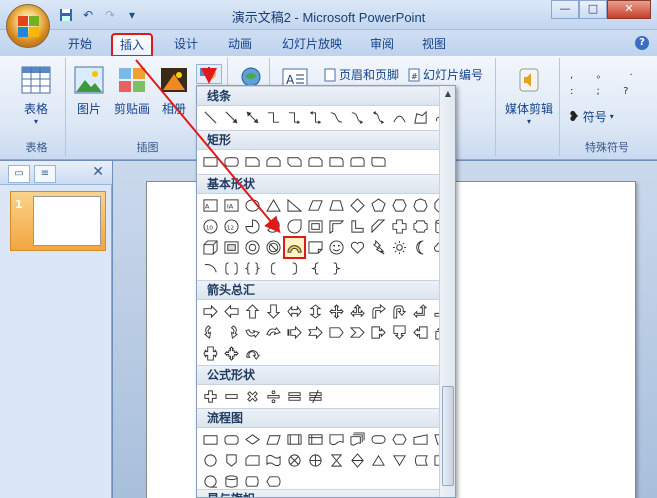  Describe the element at coordinates (231, 439) in the screenshot. I see `alternate-process-shape` at that location.